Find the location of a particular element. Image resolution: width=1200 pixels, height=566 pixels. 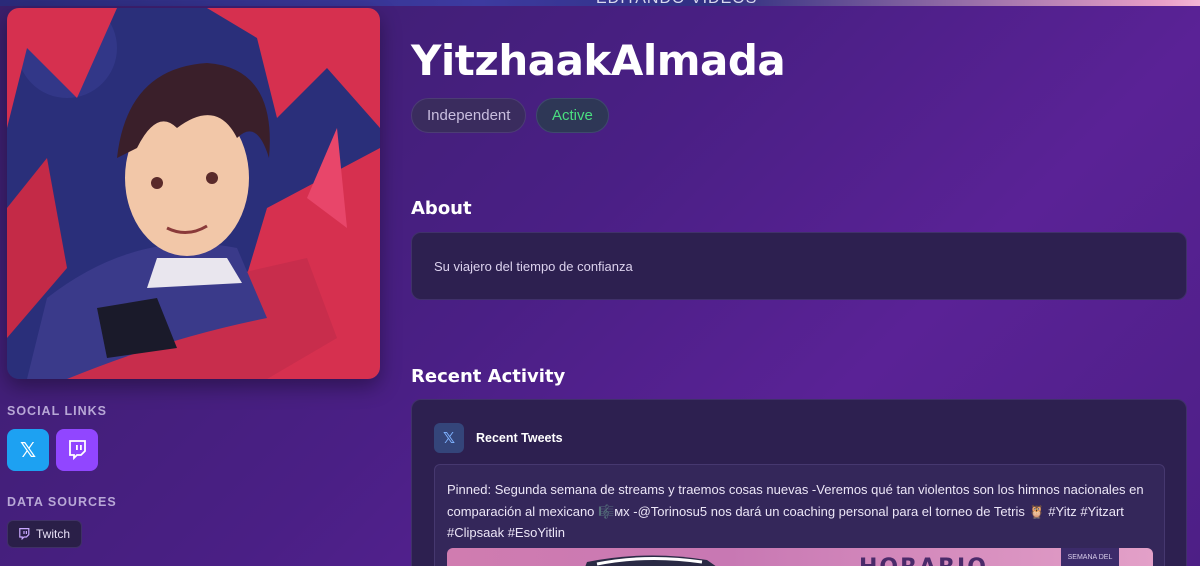

banner-text: EDITANDO VIDEOS is located at coordinates (676, 4).